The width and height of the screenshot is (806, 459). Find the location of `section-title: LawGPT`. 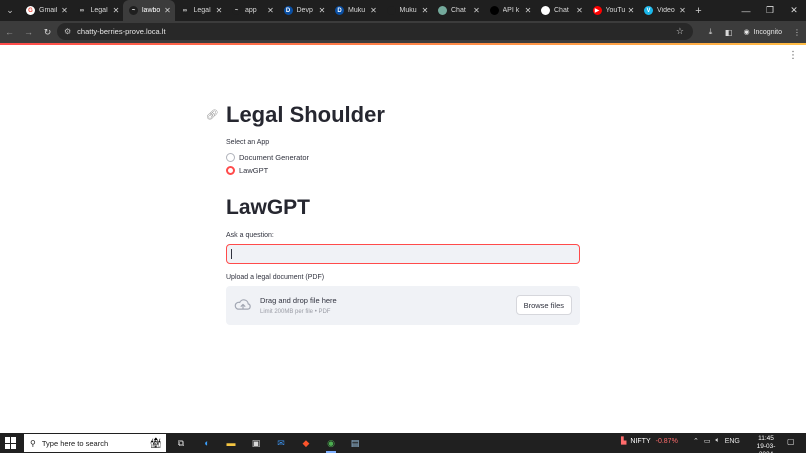

section-title: LawGPT is located at coordinates (268, 207).